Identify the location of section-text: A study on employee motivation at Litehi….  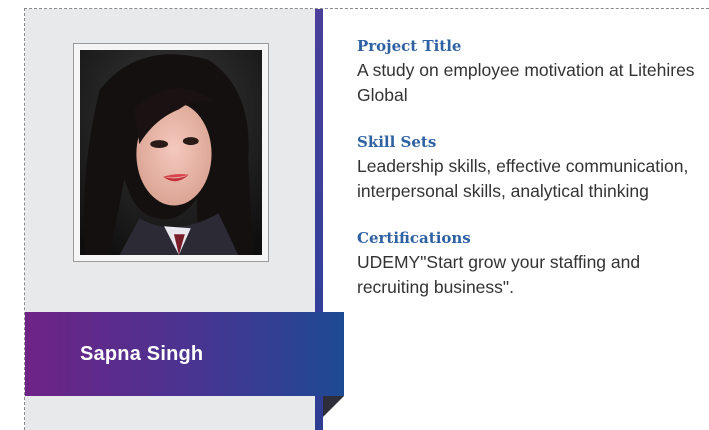
(526, 82).